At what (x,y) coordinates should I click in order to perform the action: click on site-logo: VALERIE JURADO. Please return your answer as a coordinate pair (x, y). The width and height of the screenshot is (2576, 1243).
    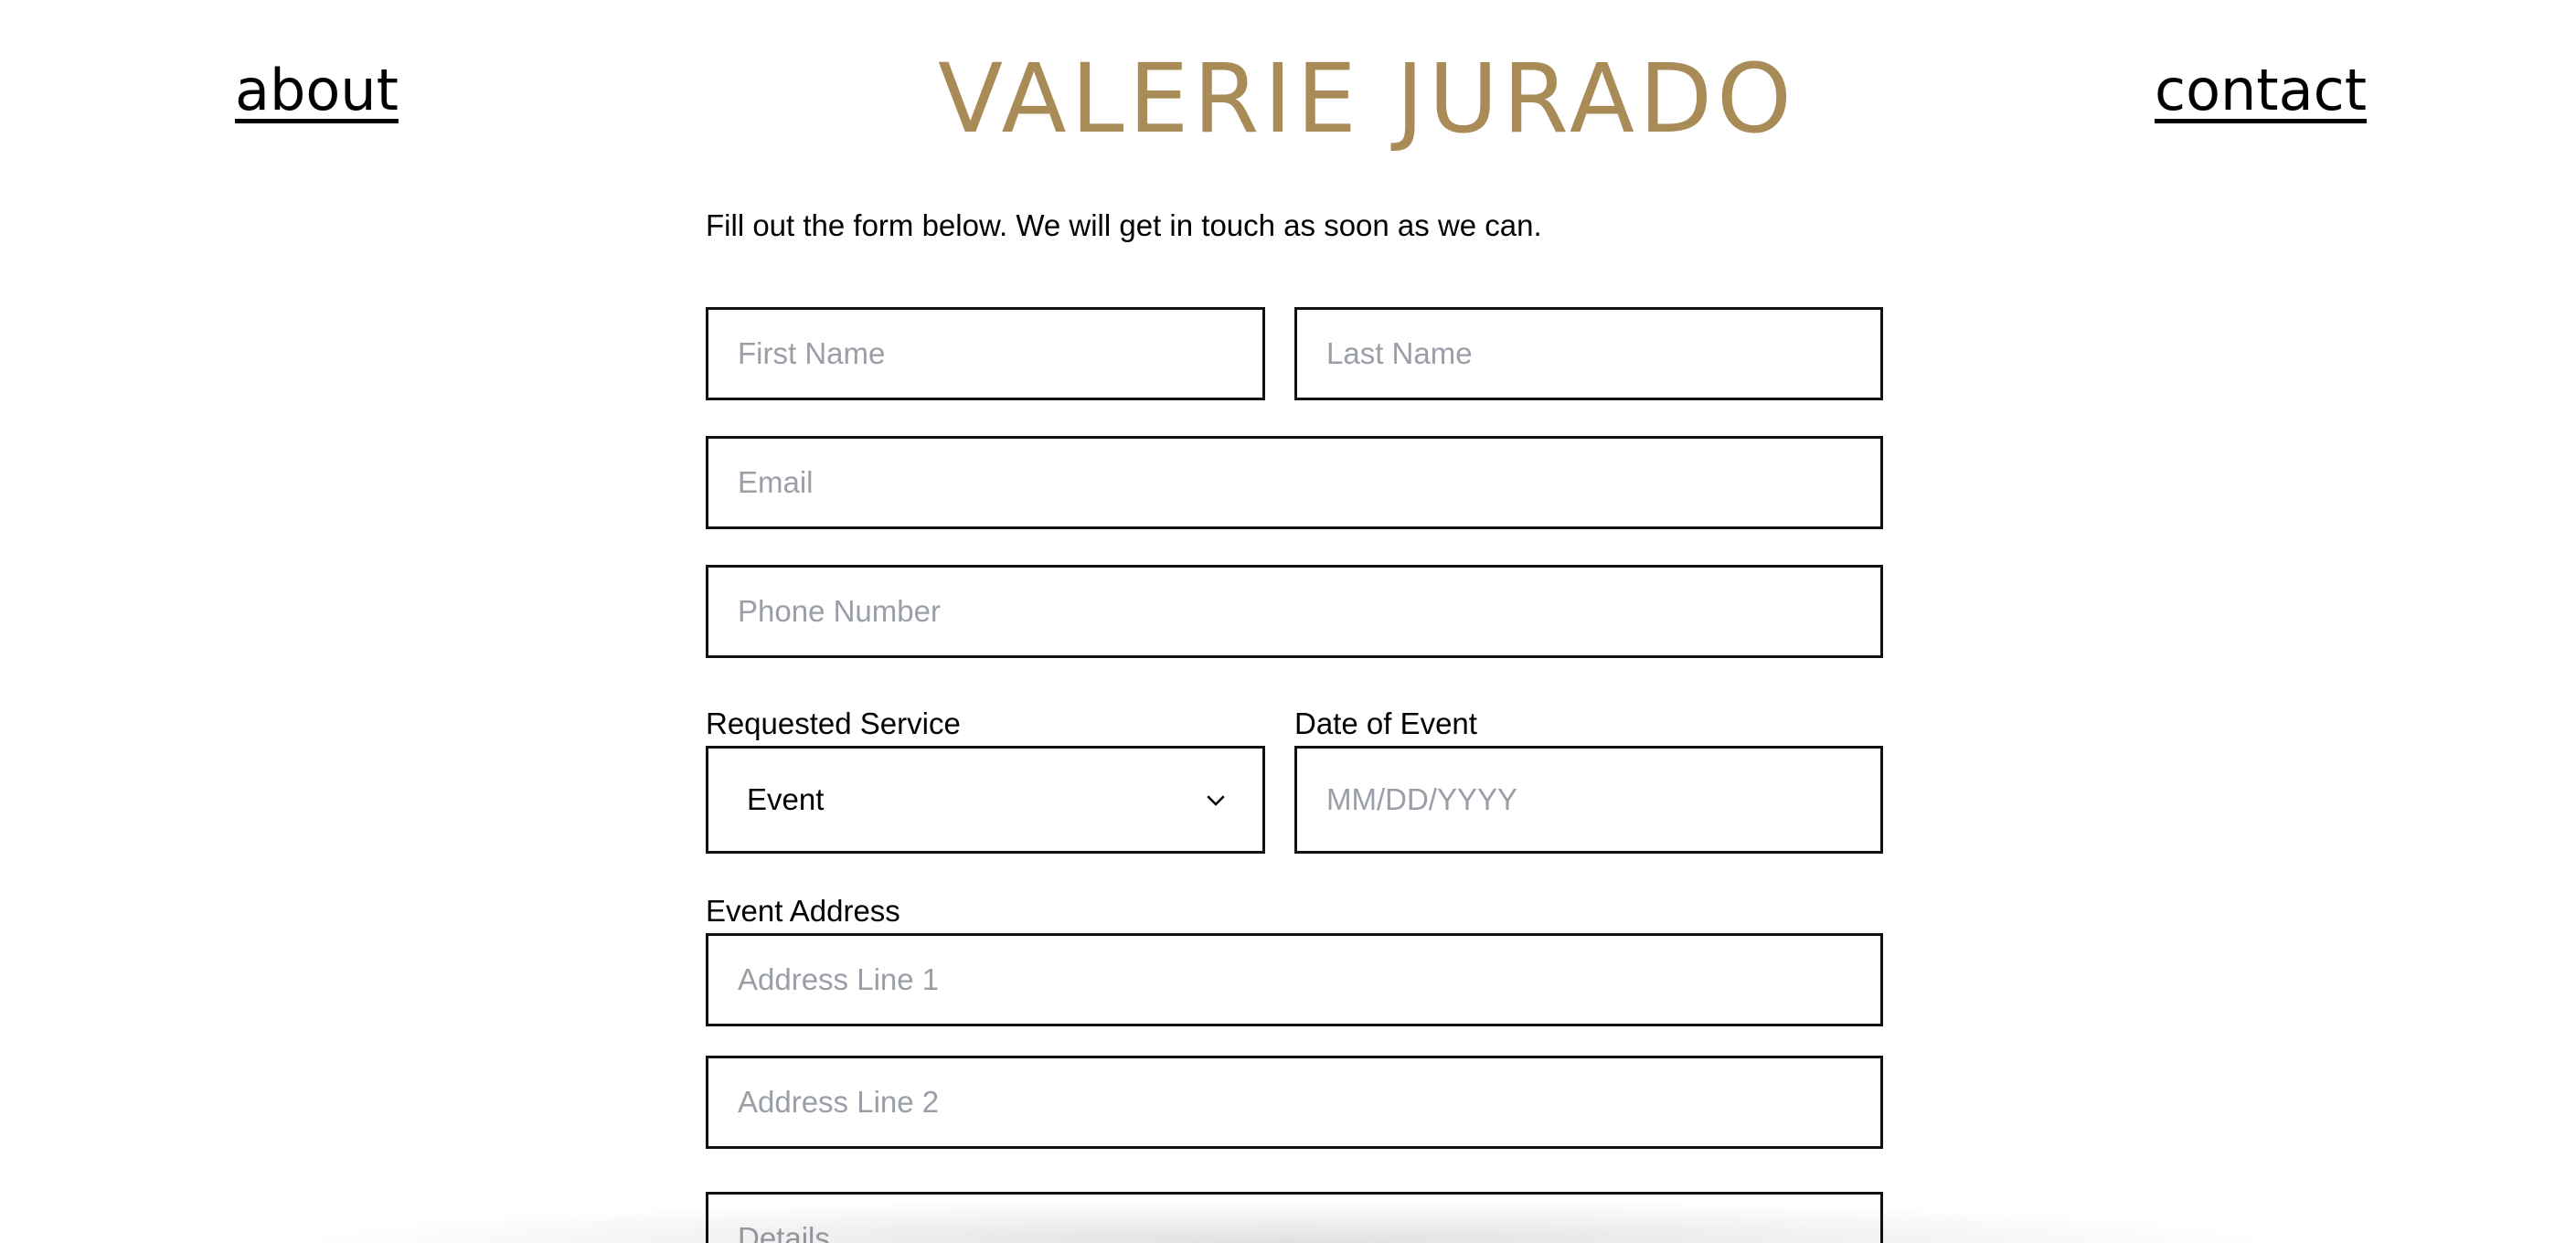
    Looking at the image, I should click on (1365, 99).